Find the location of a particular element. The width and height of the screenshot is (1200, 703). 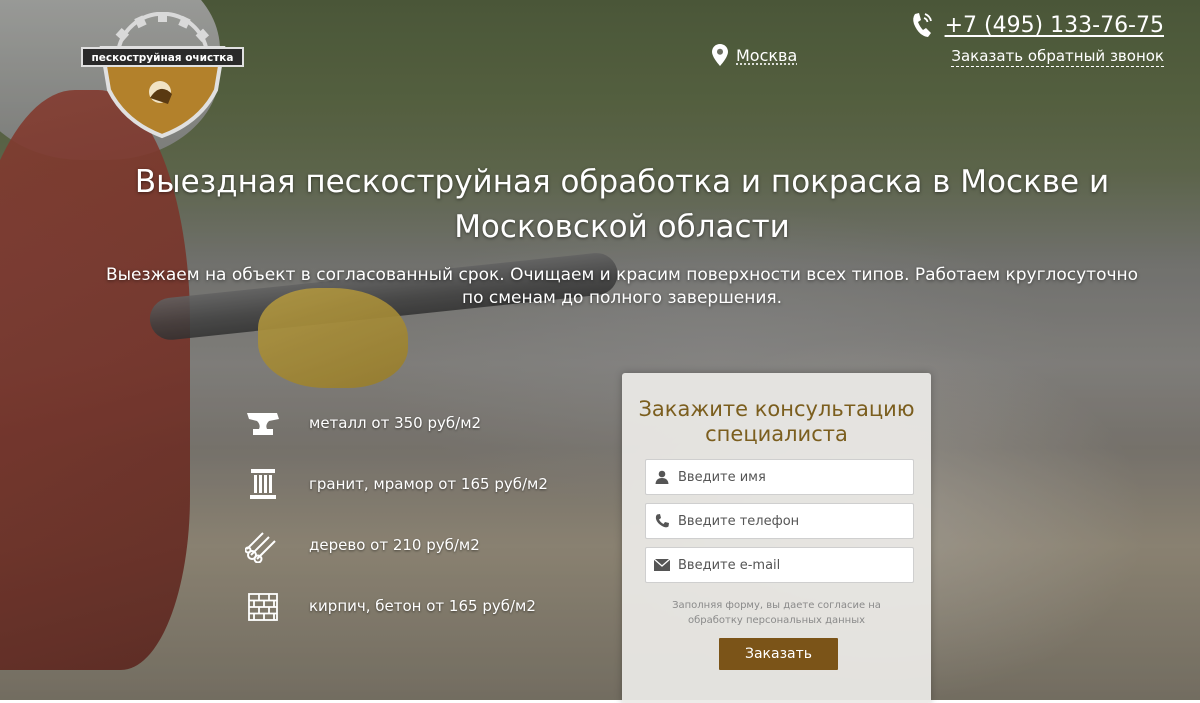

email-input is located at coordinates (790, 565).